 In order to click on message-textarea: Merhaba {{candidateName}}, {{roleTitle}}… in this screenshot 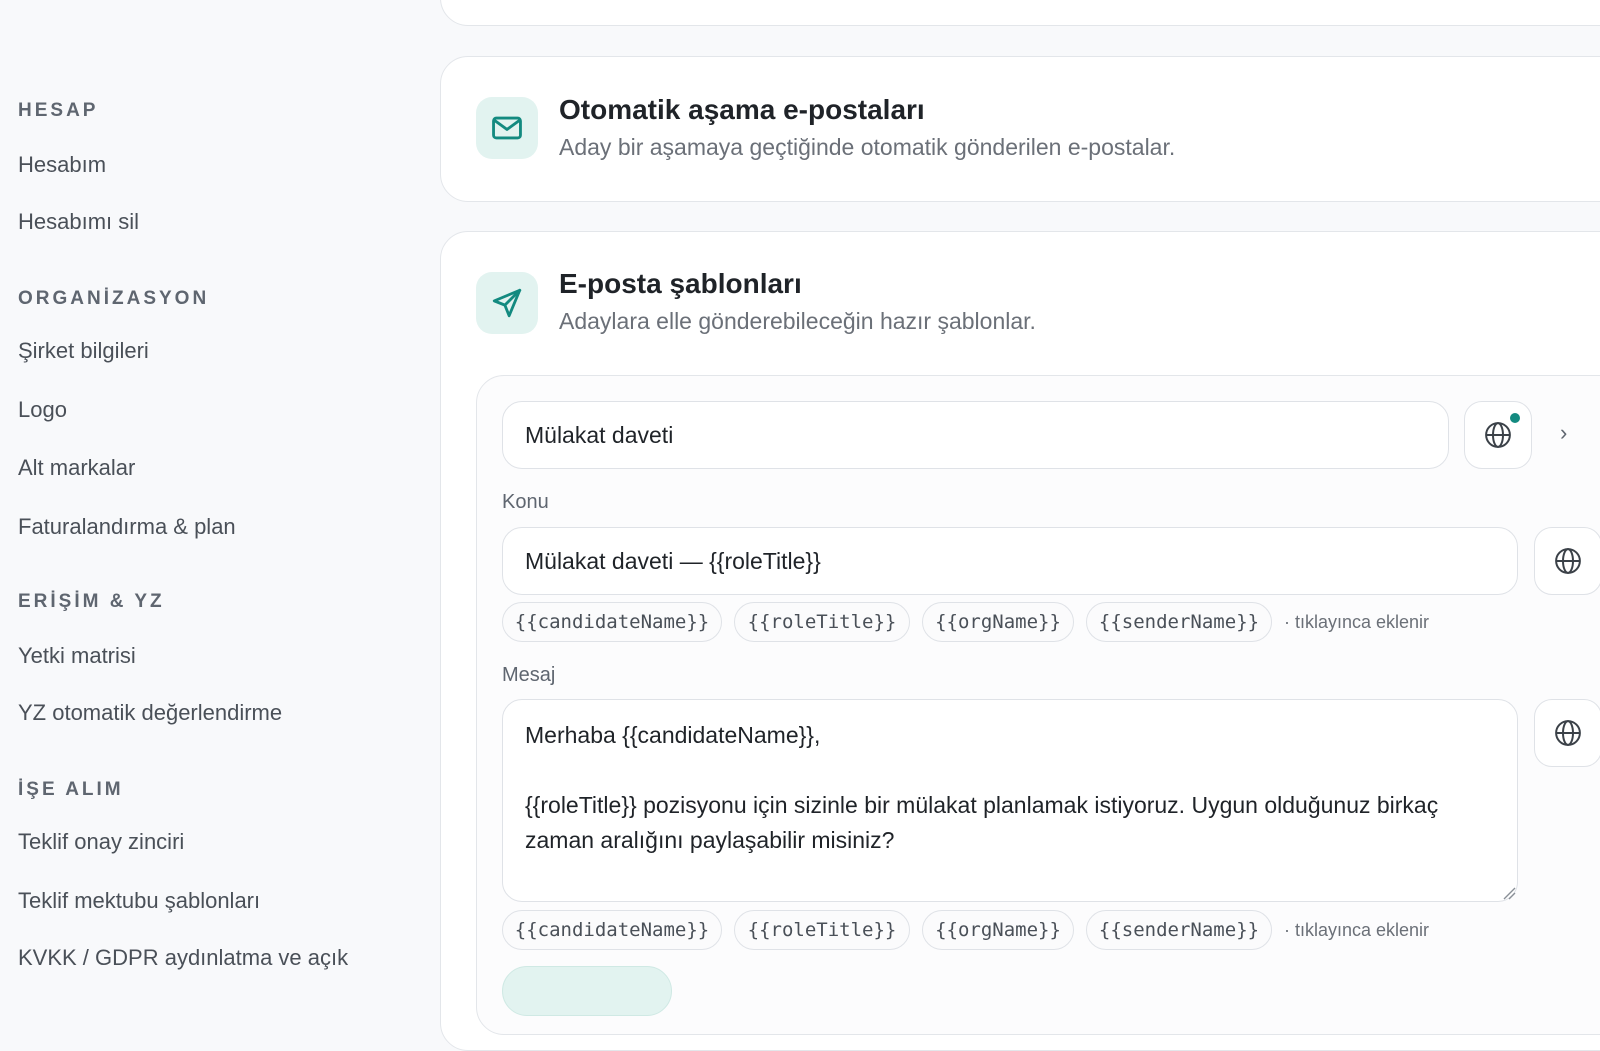, I will do `click(1010, 800)`.